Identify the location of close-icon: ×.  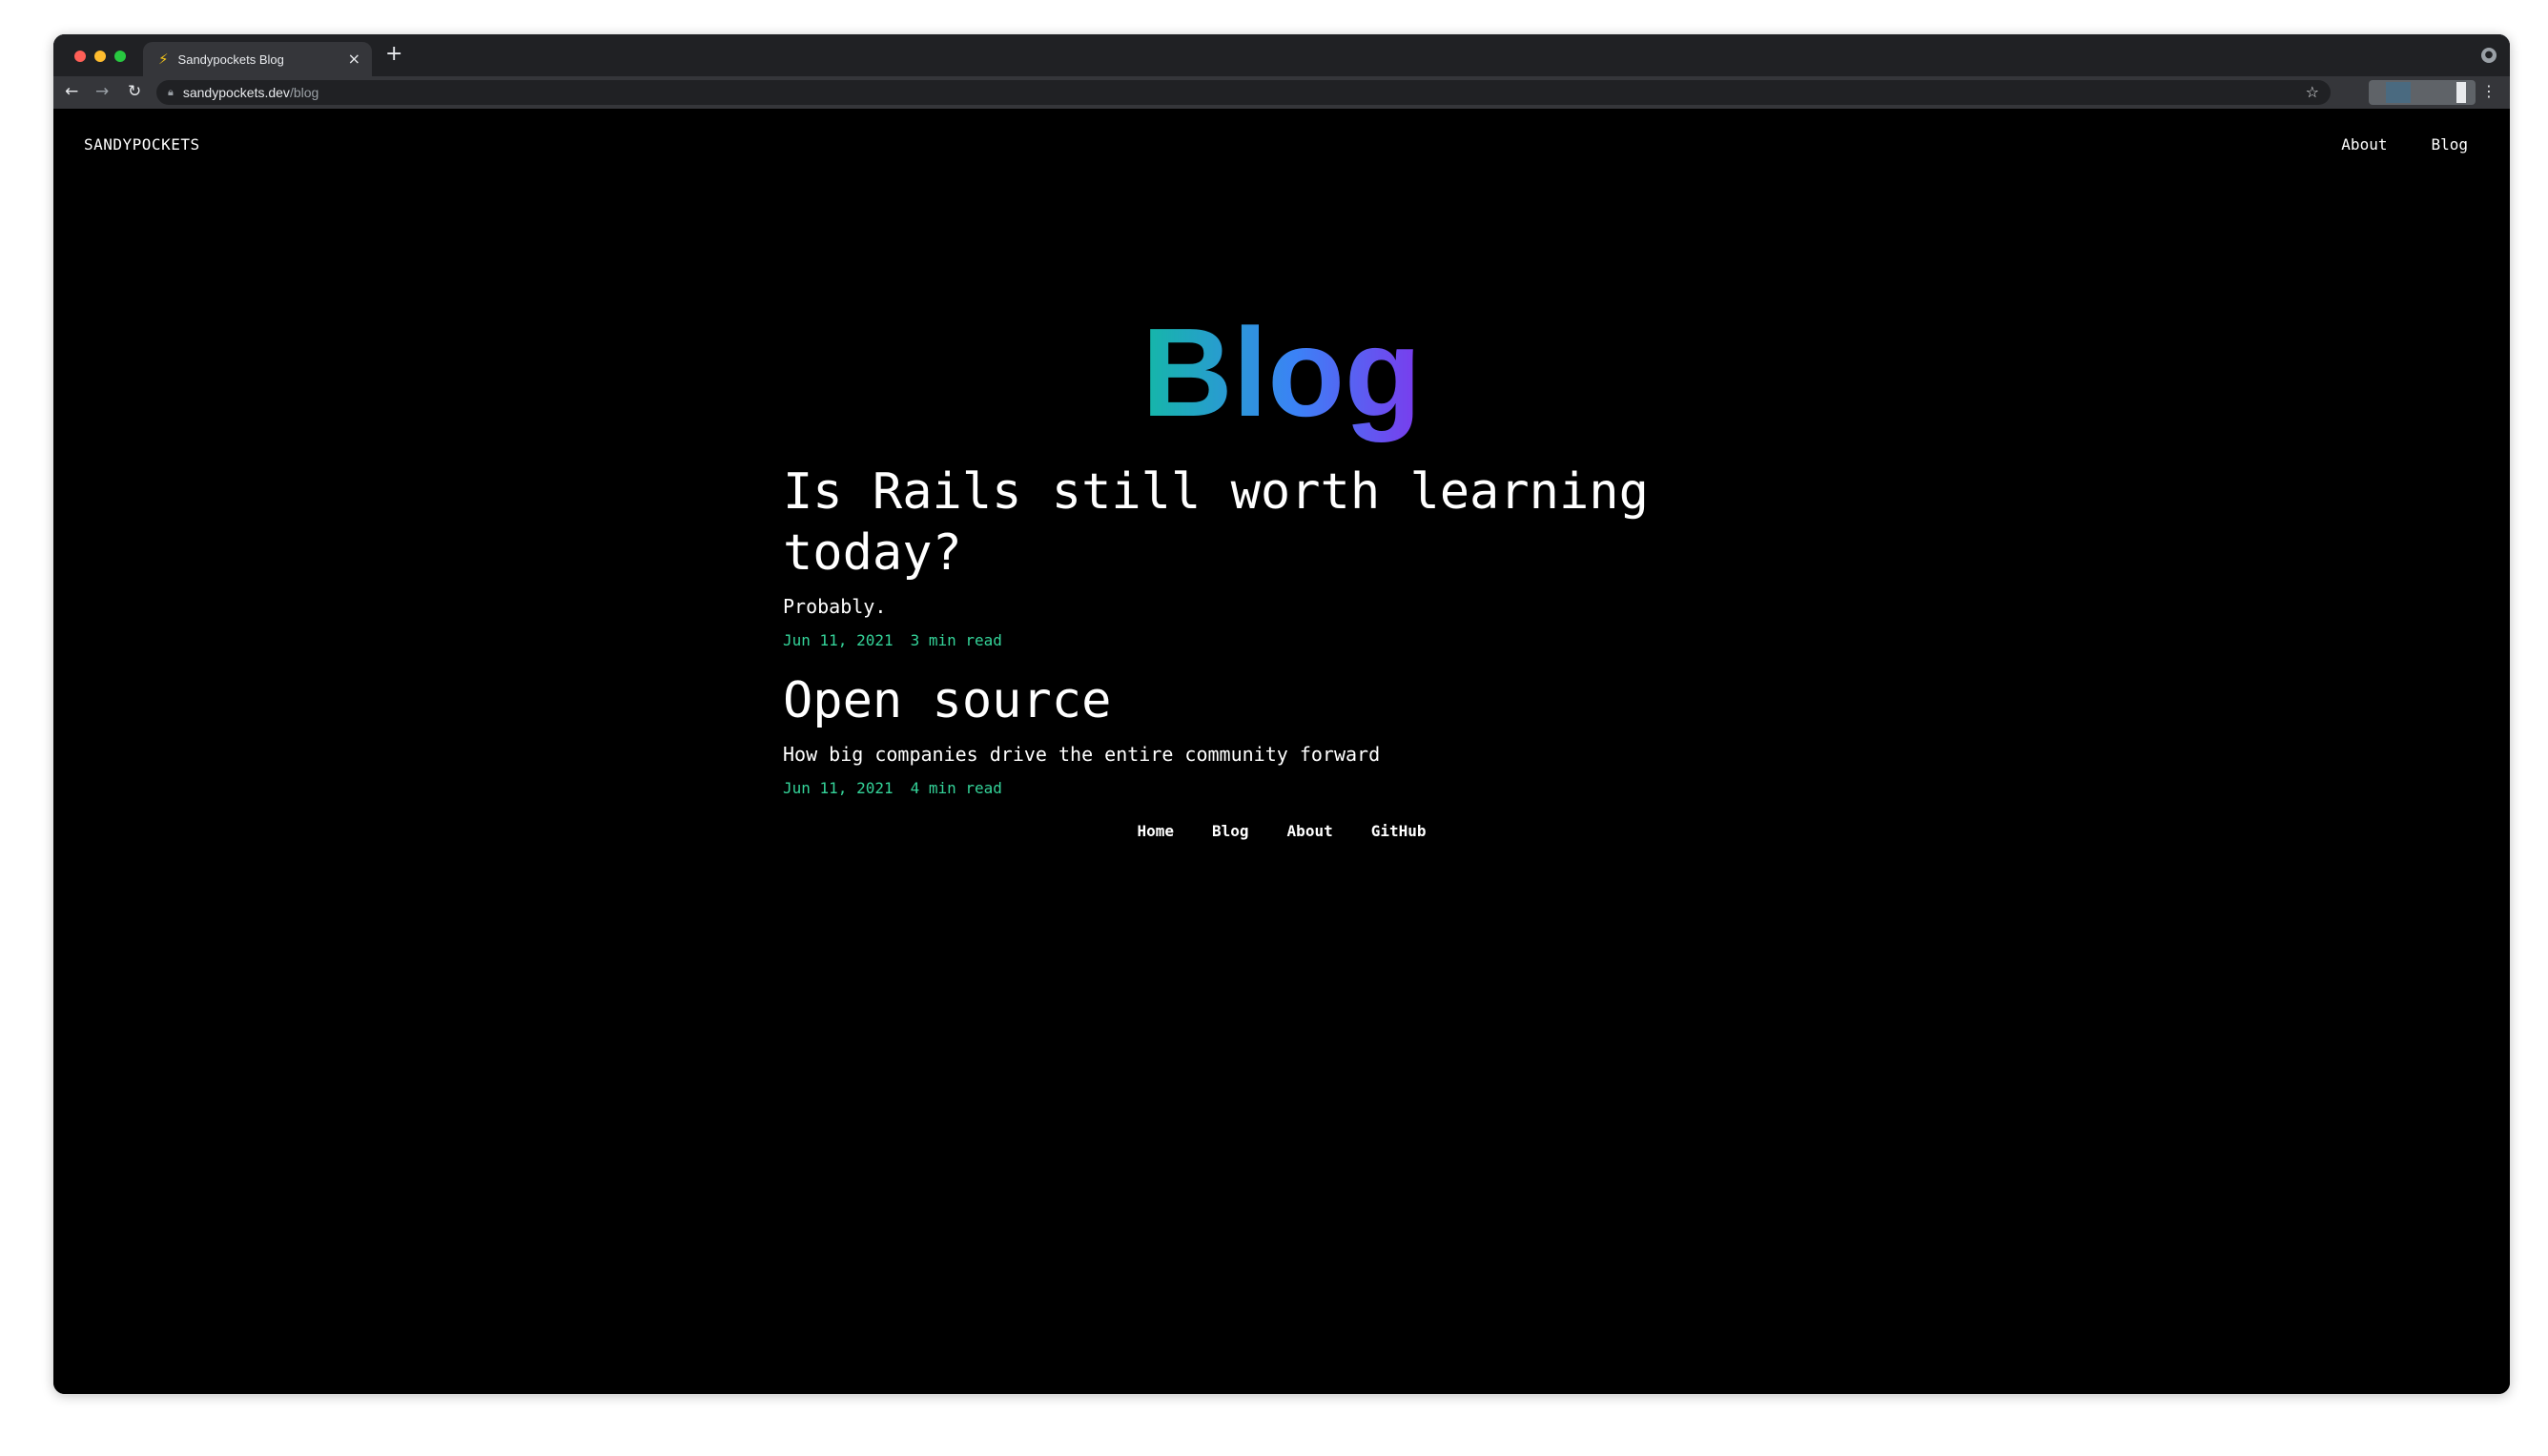
(354, 59).